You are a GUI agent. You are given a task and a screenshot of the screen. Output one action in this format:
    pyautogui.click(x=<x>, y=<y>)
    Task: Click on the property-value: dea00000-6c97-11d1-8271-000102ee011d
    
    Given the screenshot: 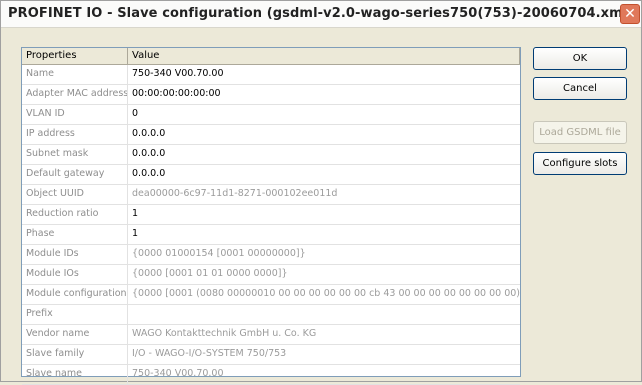 What is the action you would take?
    pyautogui.click(x=235, y=193)
    